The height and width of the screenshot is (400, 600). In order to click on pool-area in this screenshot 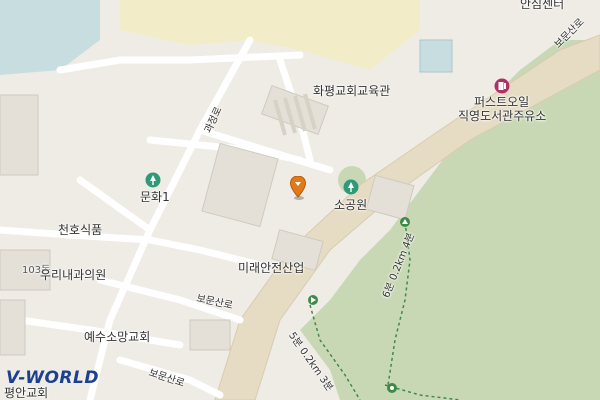, I will do `click(436, 56)`.